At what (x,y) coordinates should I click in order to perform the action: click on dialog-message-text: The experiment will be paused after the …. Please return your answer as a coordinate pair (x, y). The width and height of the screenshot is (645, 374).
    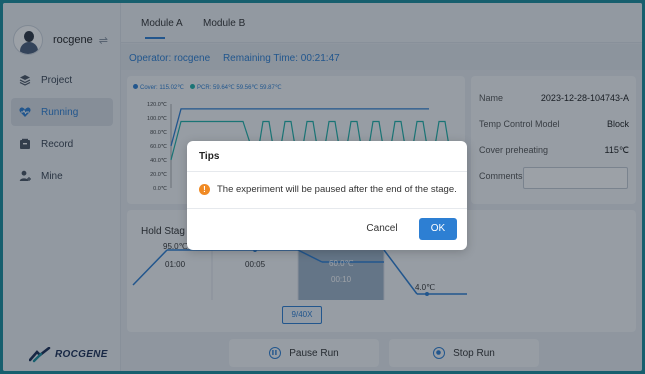
    Looking at the image, I should click on (337, 189).